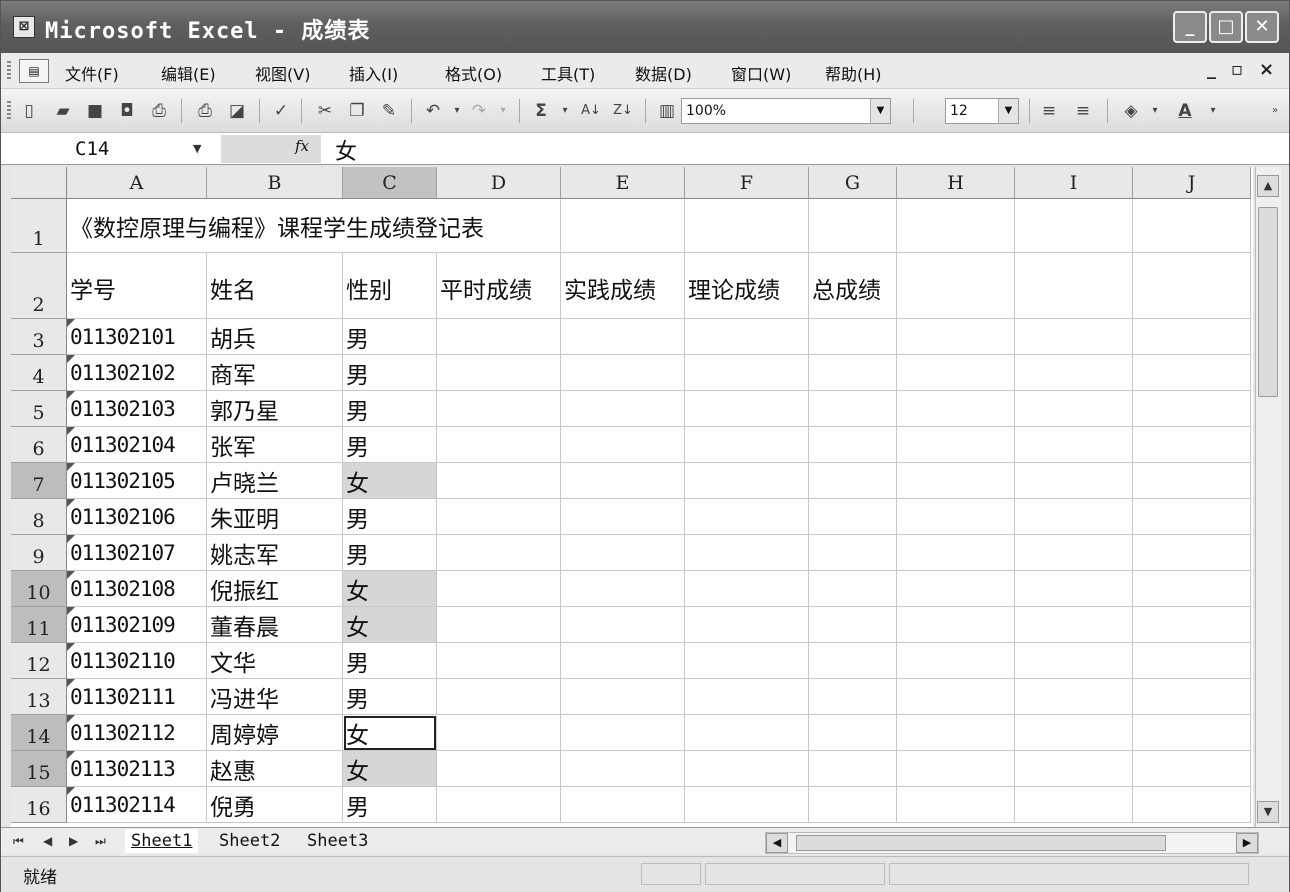 Image resolution: width=1290 pixels, height=892 pixels. Describe the element at coordinates (623, 517) in the screenshot. I see `cell-e8` at that location.